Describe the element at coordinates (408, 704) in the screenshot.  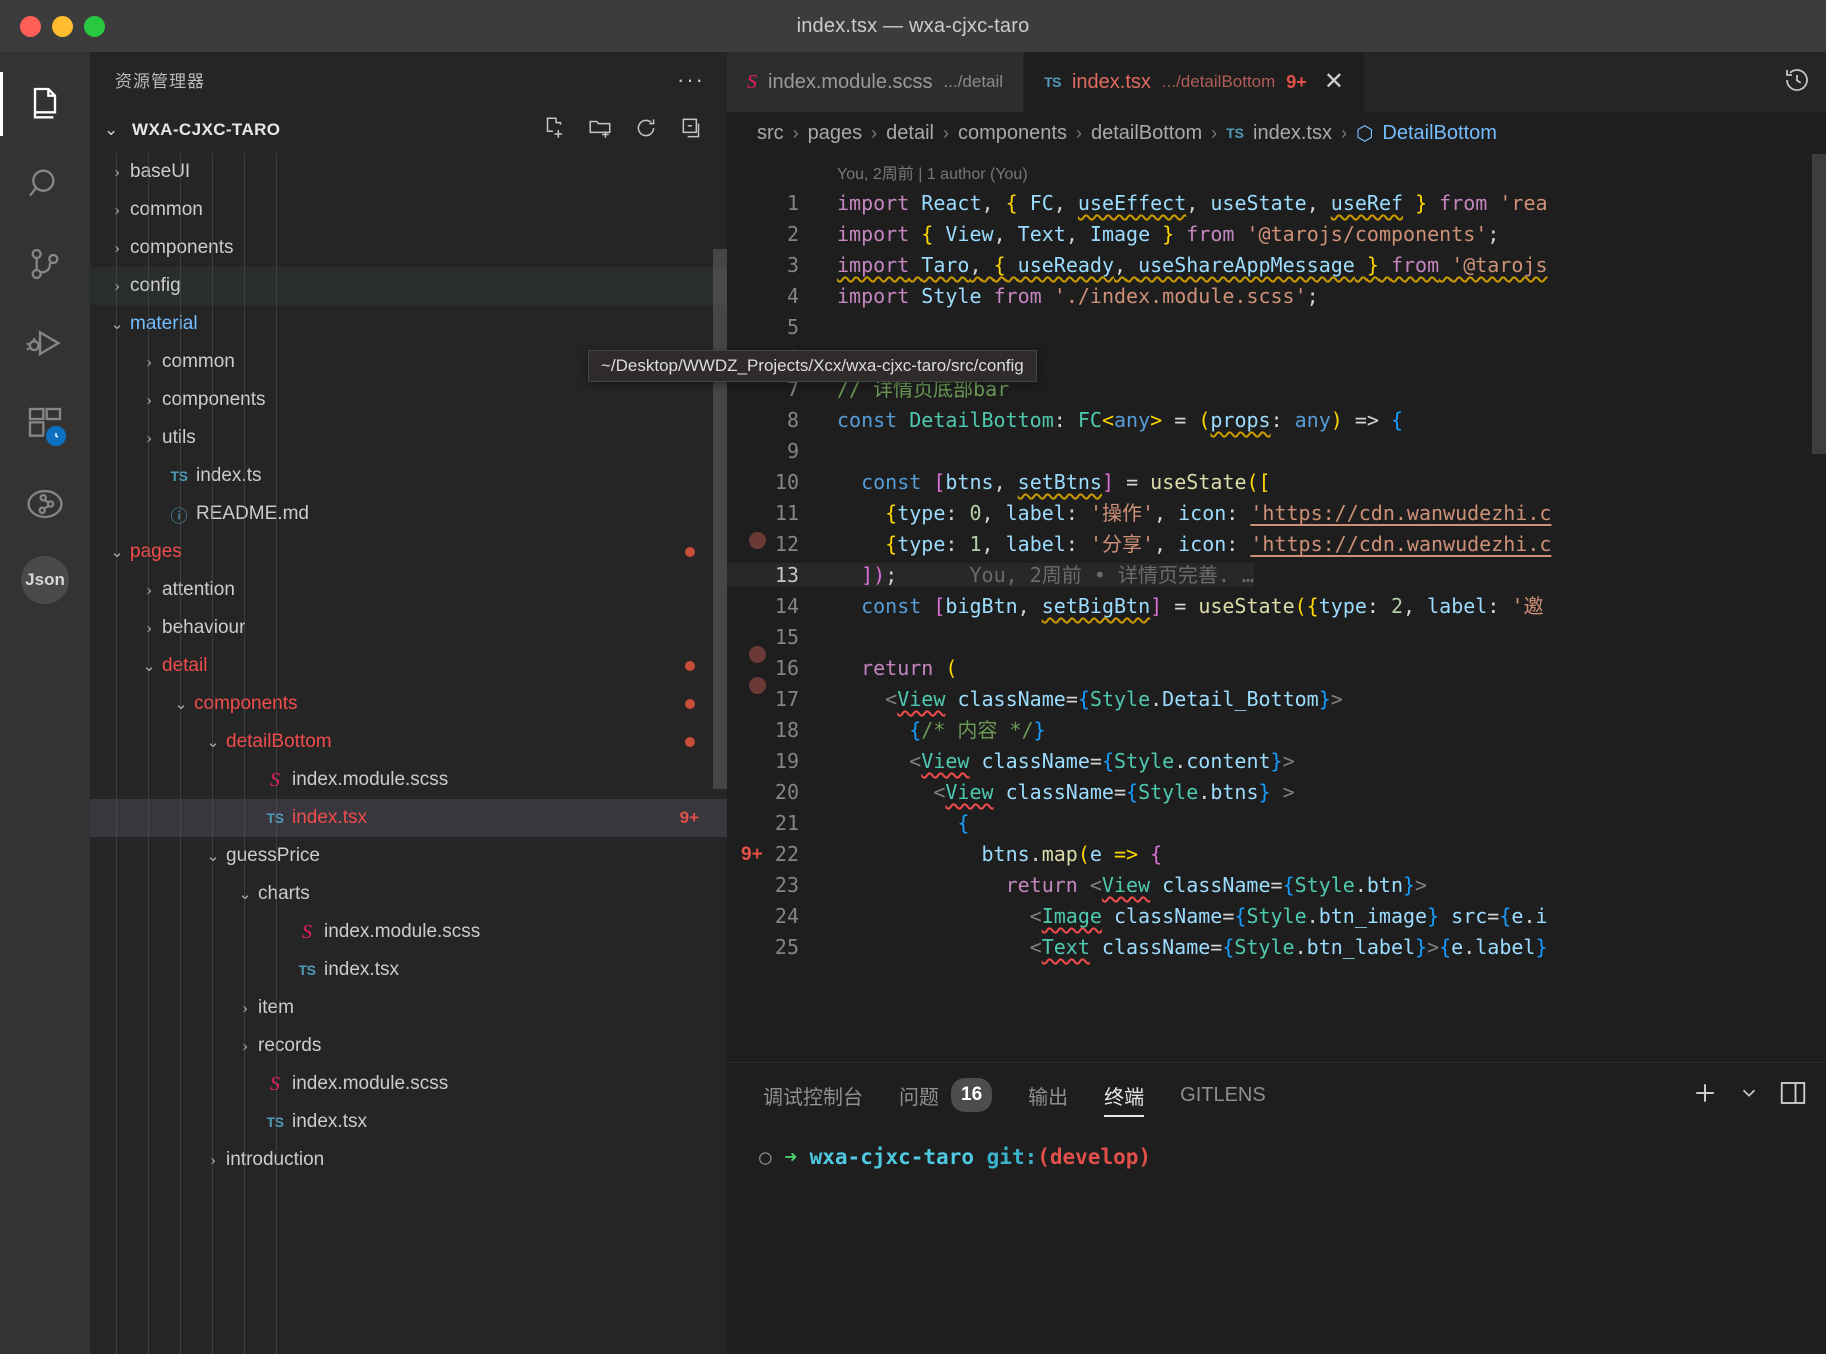
I see `tree-row: ⌄ components` at that location.